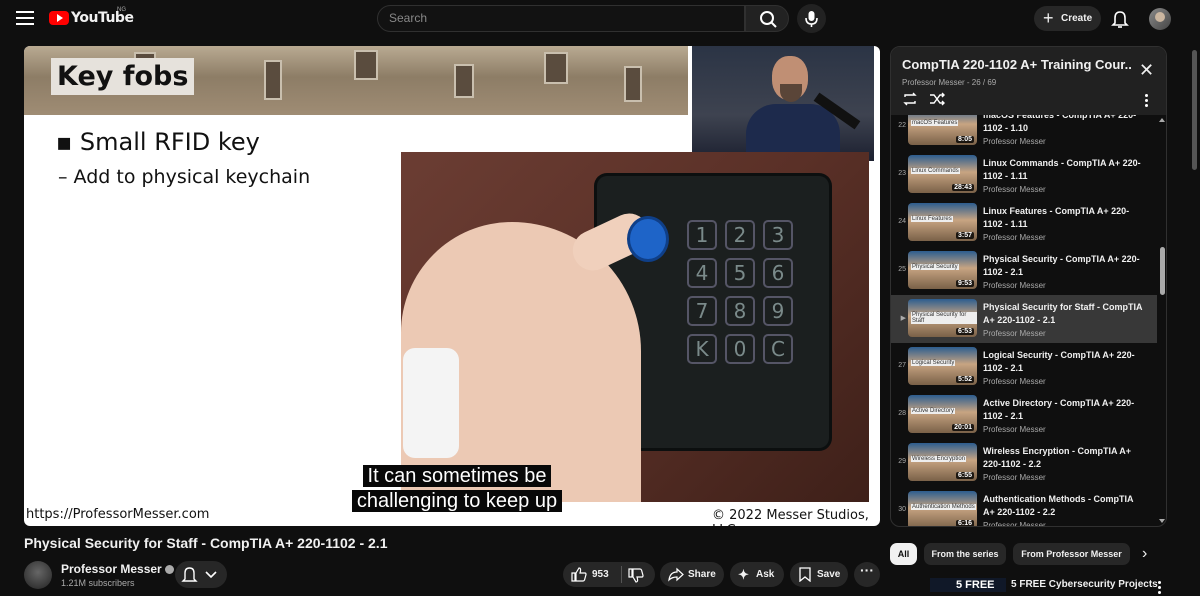 This screenshot has height=596, width=1200. Describe the element at coordinates (902, 221) in the screenshot. I see `playlist-item-index: 24` at that location.